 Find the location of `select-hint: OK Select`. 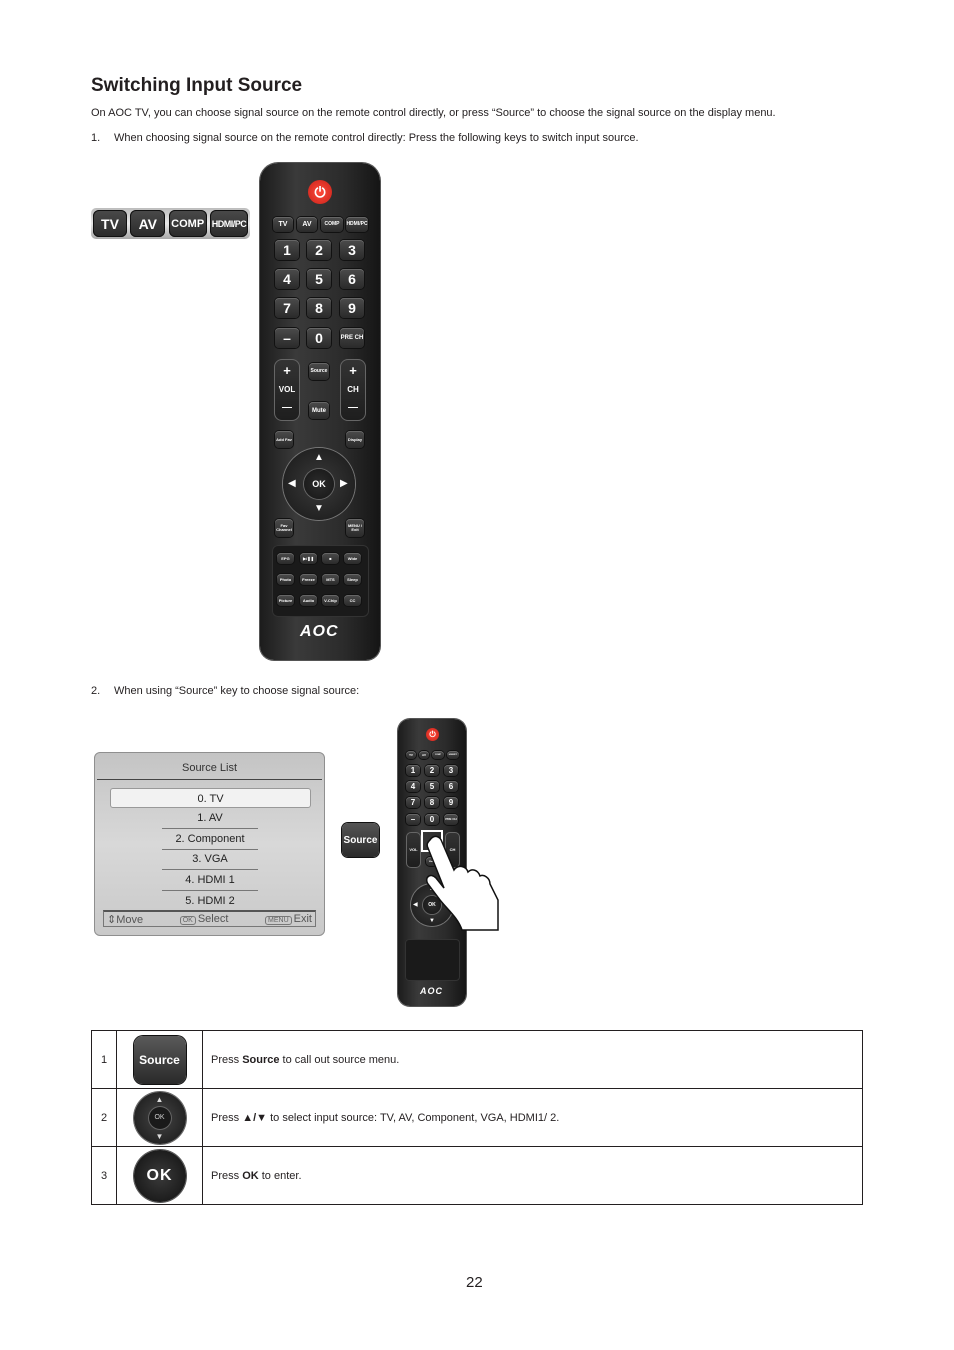

select-hint: OK Select is located at coordinates (203, 919).